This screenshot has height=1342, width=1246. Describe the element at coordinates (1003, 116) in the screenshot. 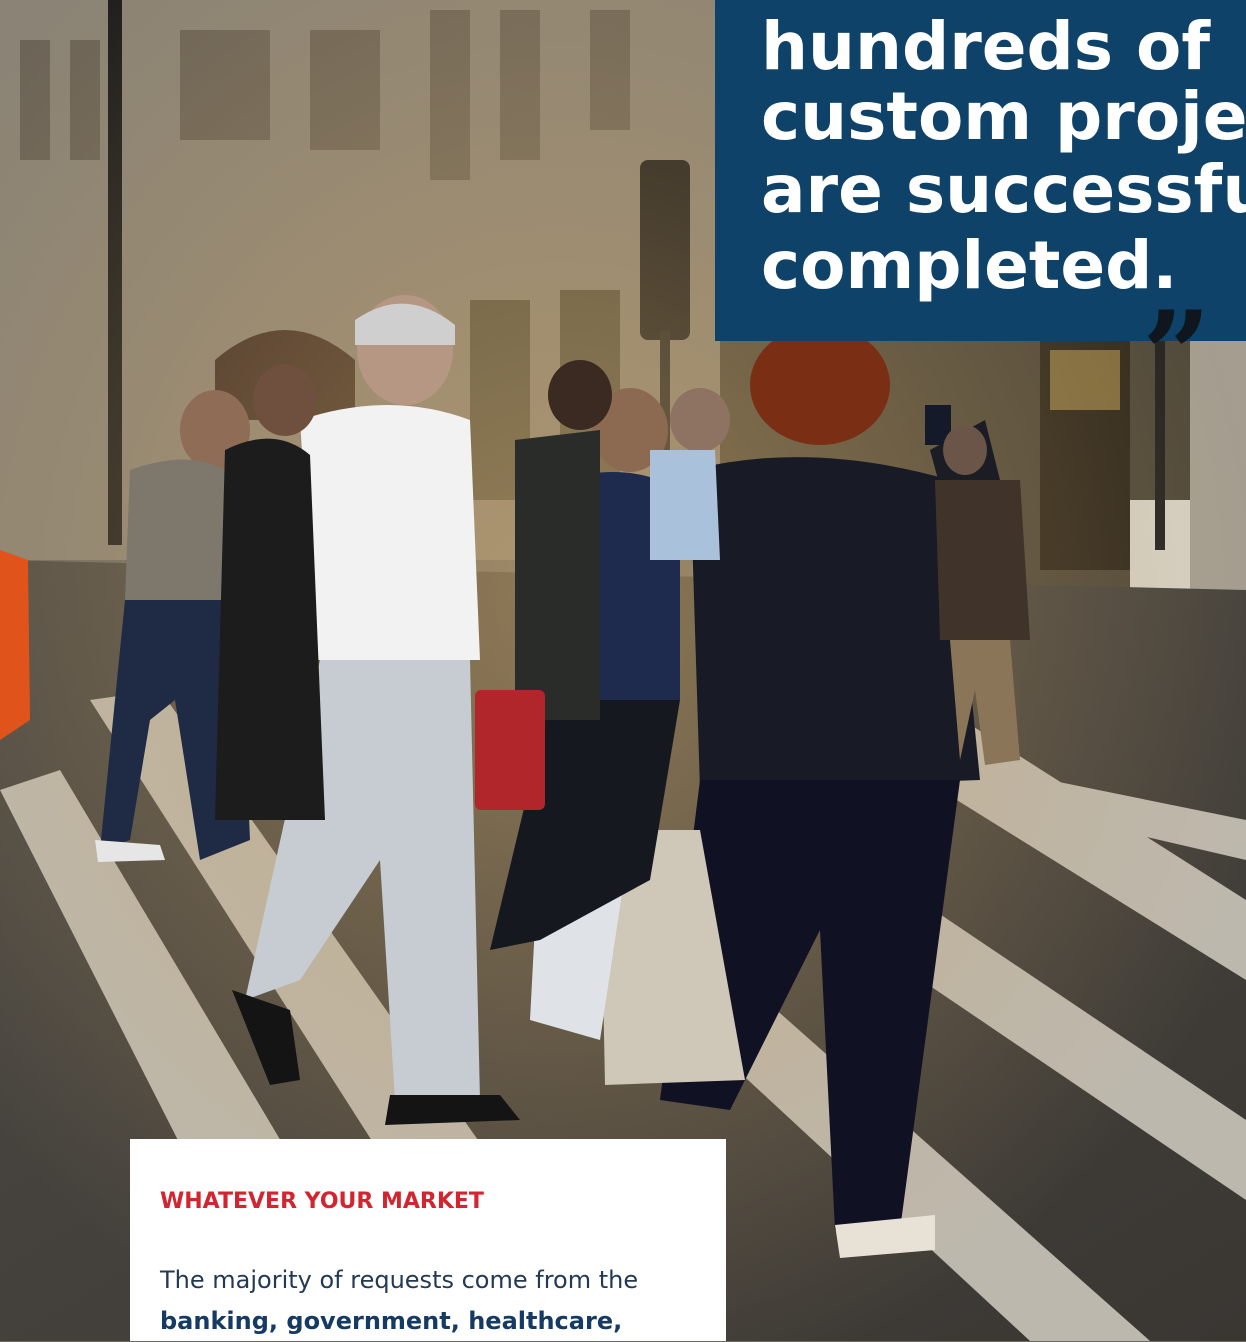

I see `quote-line-2: custom projects` at that location.